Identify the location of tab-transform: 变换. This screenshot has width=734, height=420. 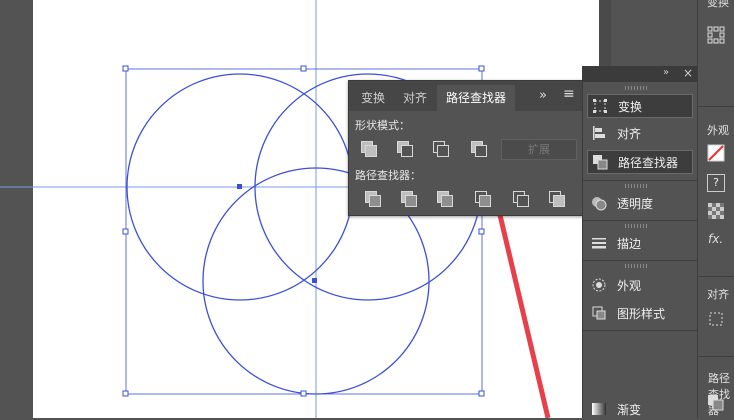
(373, 98).